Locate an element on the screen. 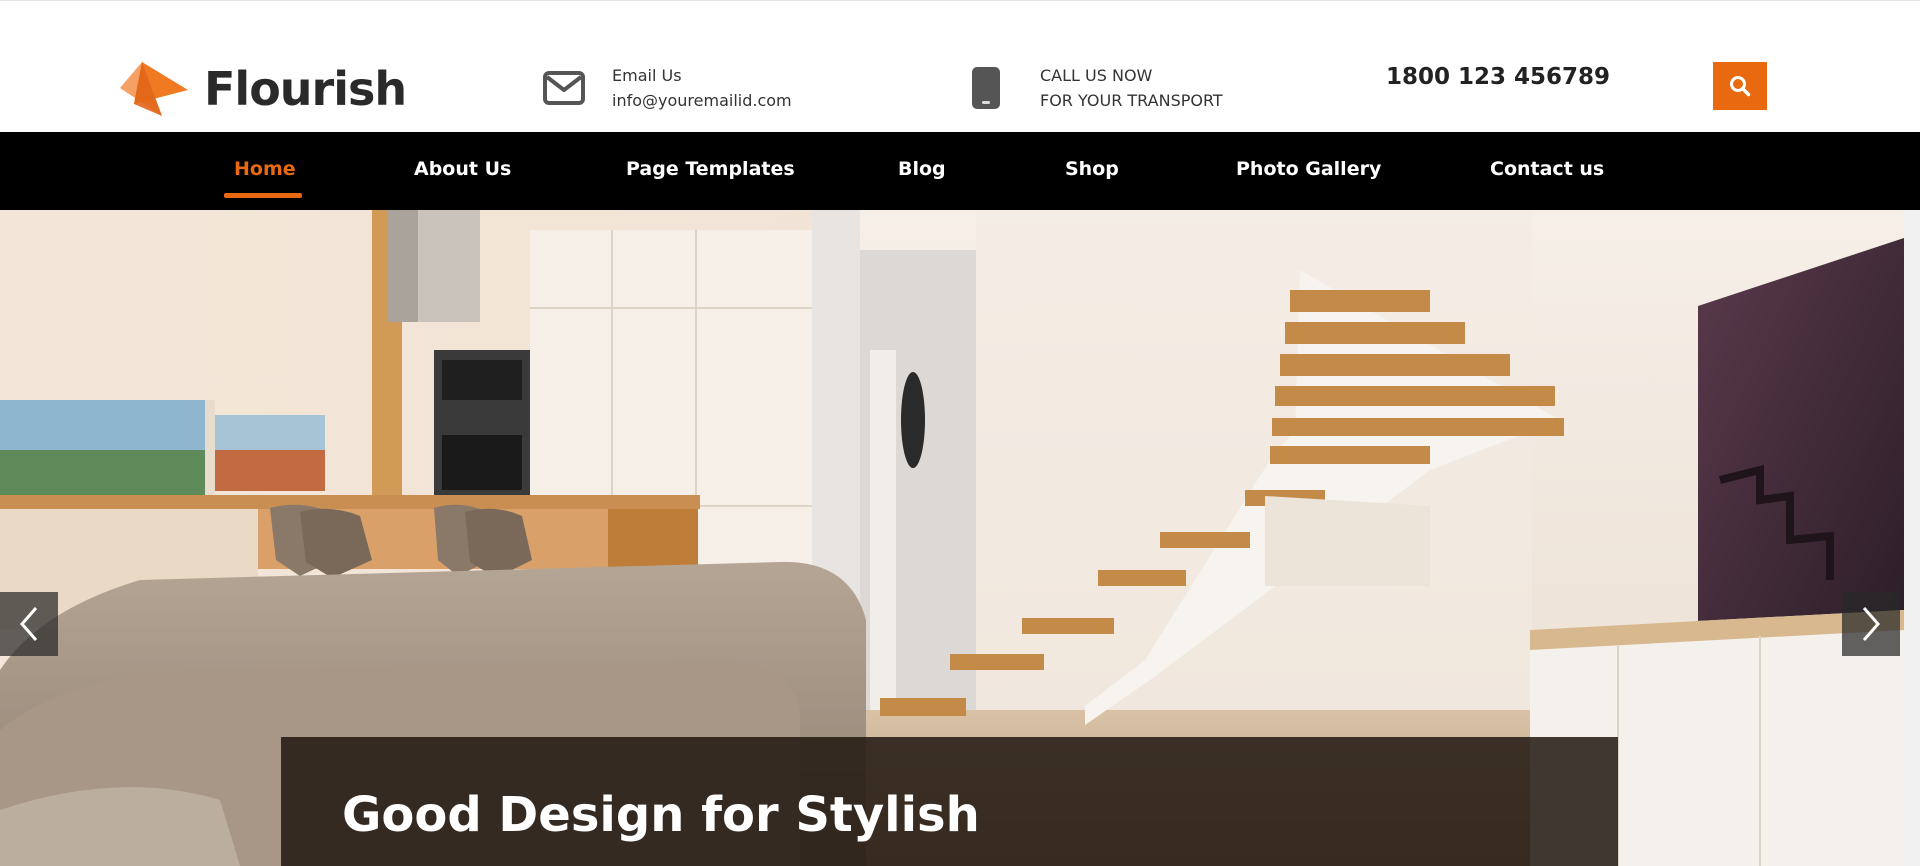 This screenshot has width=1920, height=866. slider-next-button is located at coordinates (1871, 624).